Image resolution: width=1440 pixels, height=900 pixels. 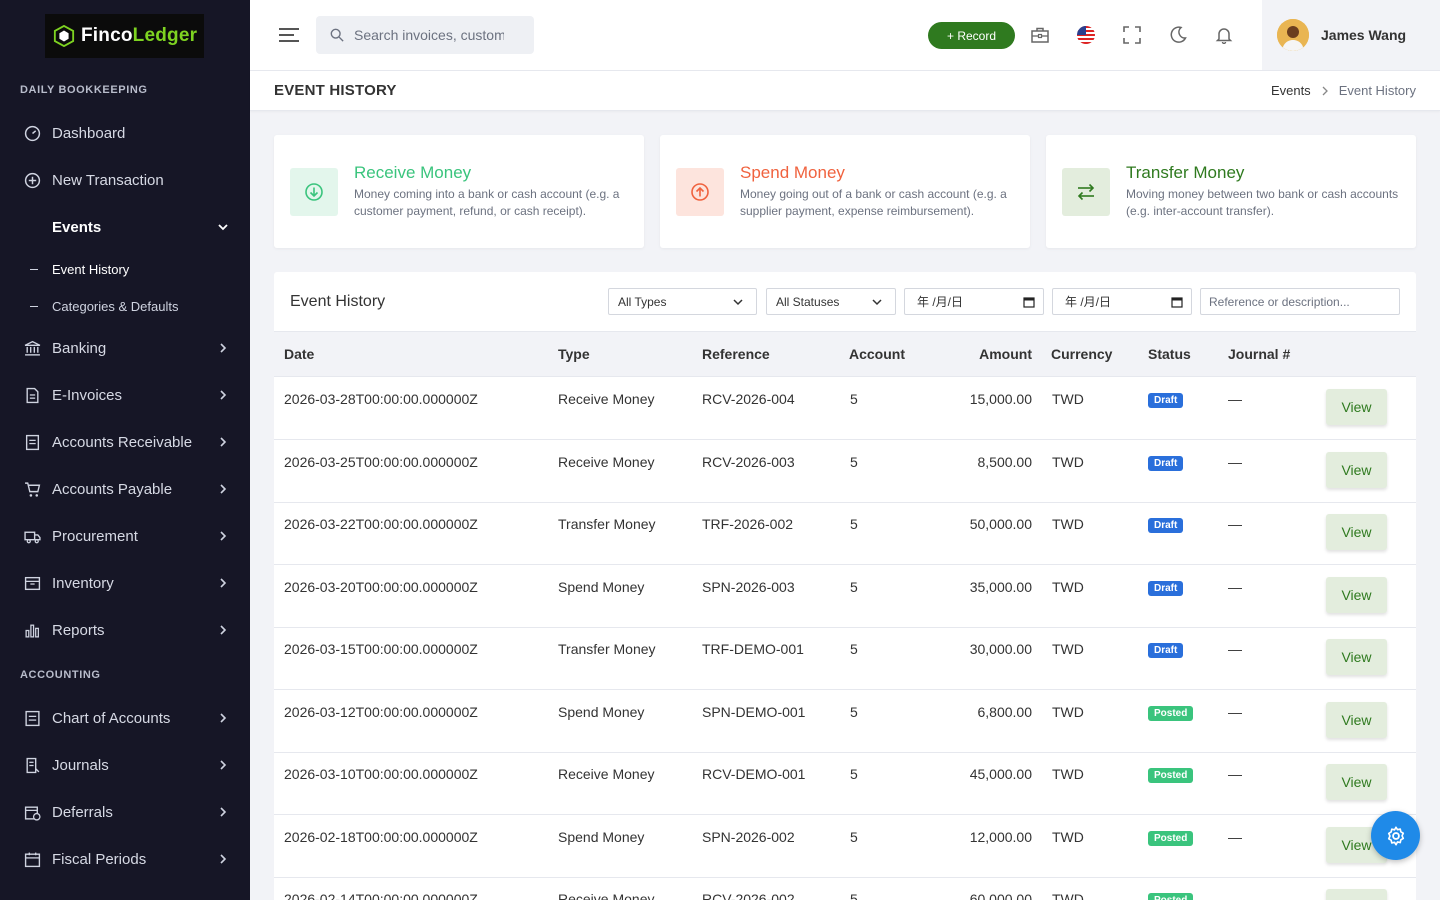 What do you see at coordinates (125, 718) in the screenshot?
I see `sidebar-item-chart-of-accounts: Chart of Accounts` at bounding box center [125, 718].